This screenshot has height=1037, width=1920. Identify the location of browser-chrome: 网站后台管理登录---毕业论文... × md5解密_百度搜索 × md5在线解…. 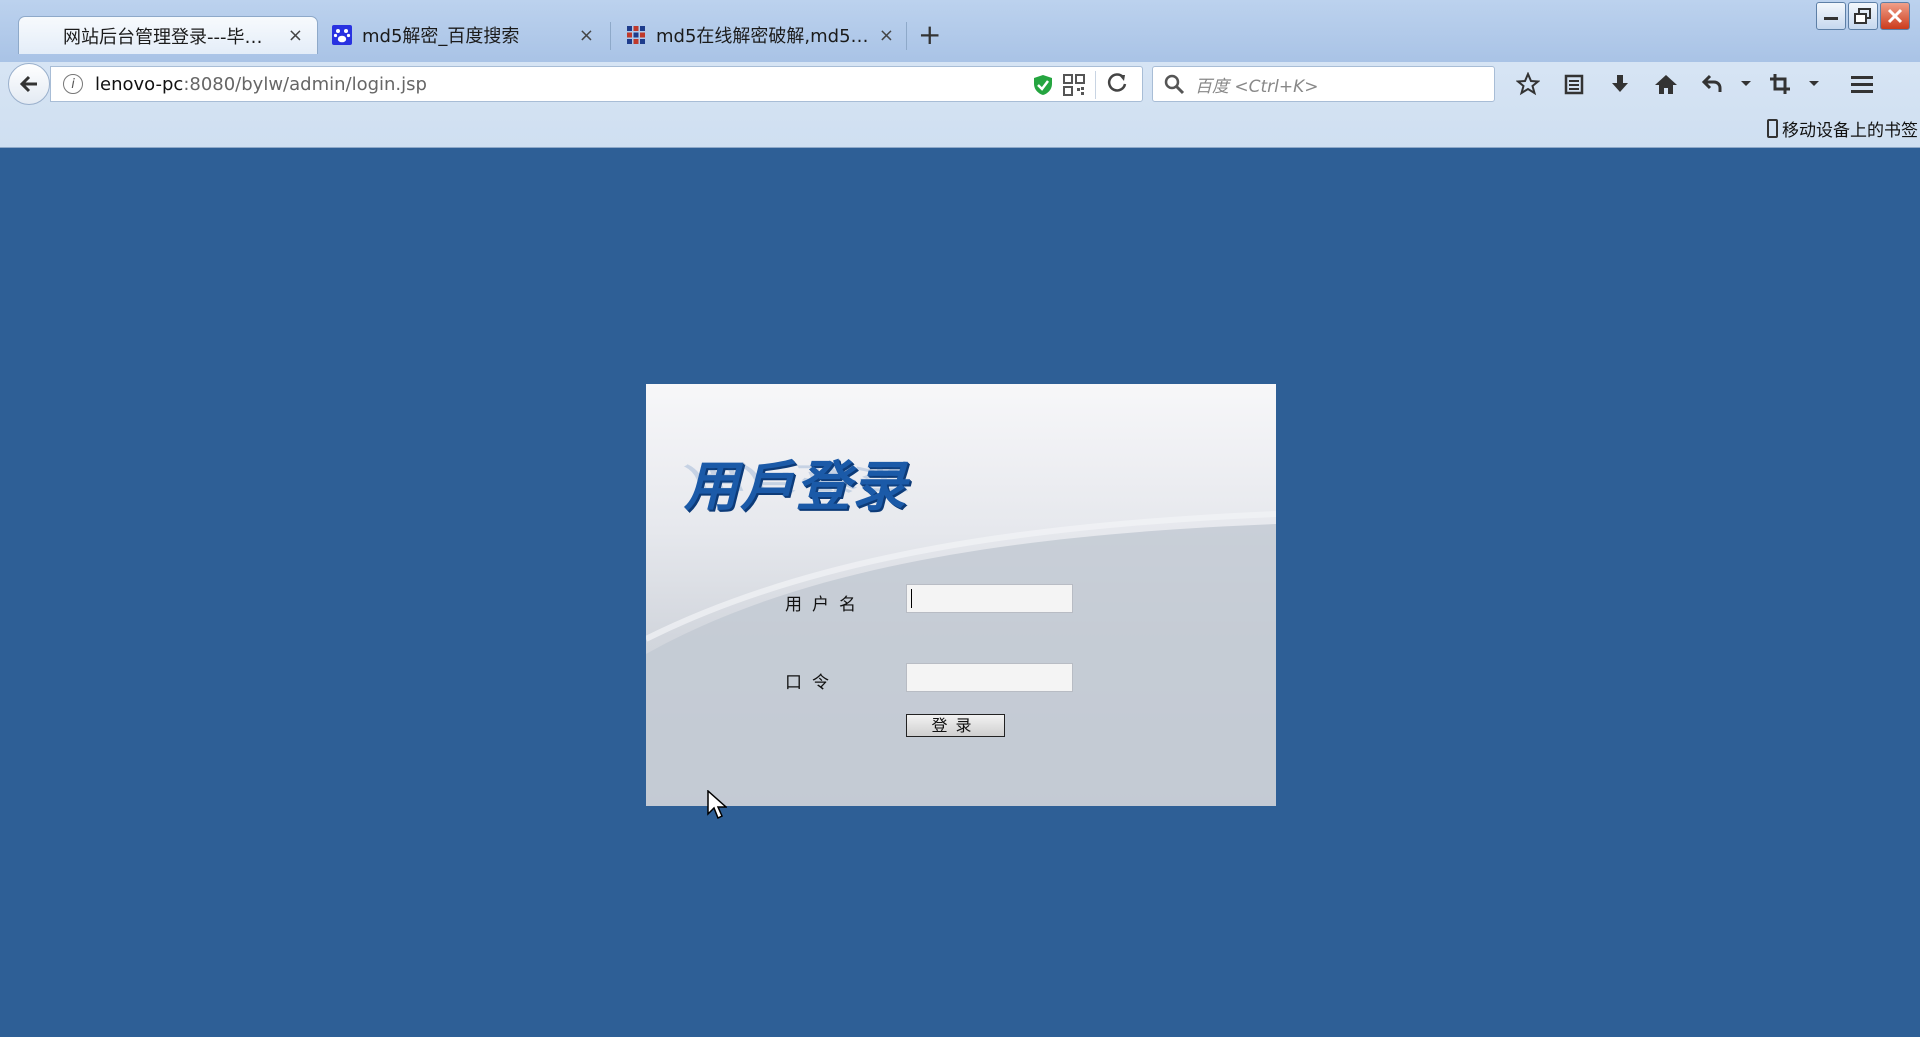
(960, 74).